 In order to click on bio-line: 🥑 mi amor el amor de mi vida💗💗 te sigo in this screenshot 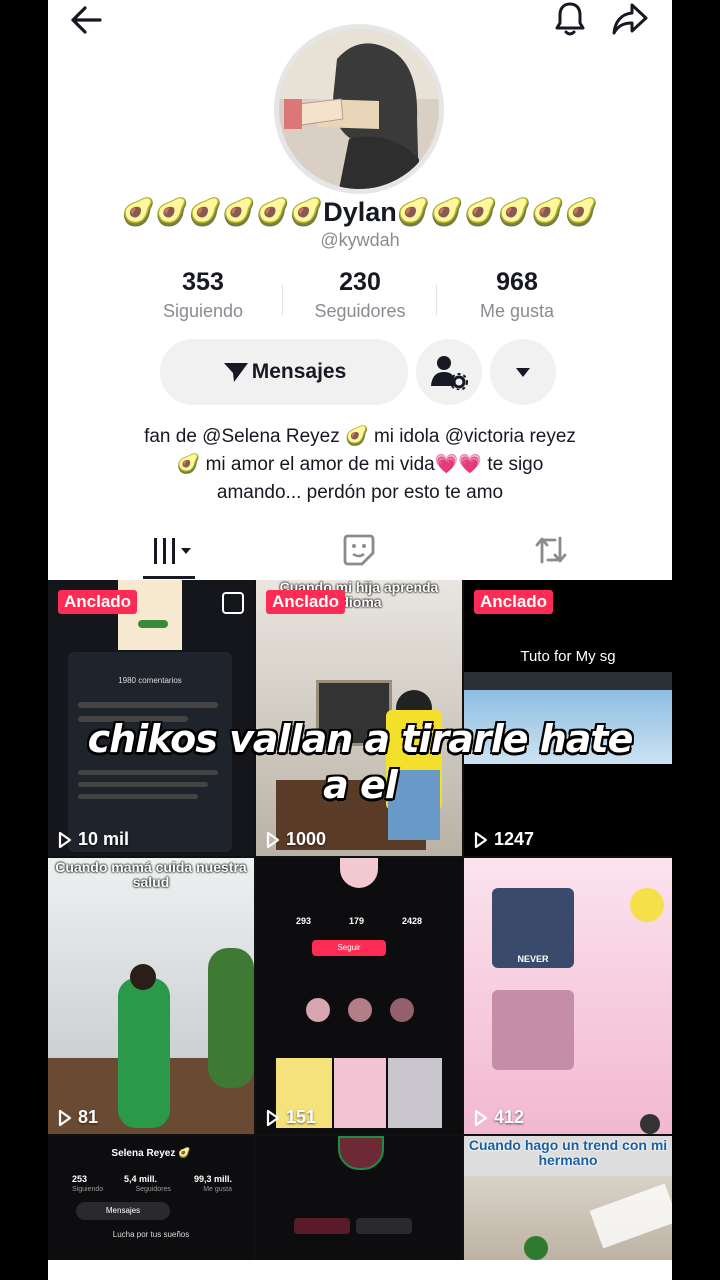, I will do `click(360, 464)`.